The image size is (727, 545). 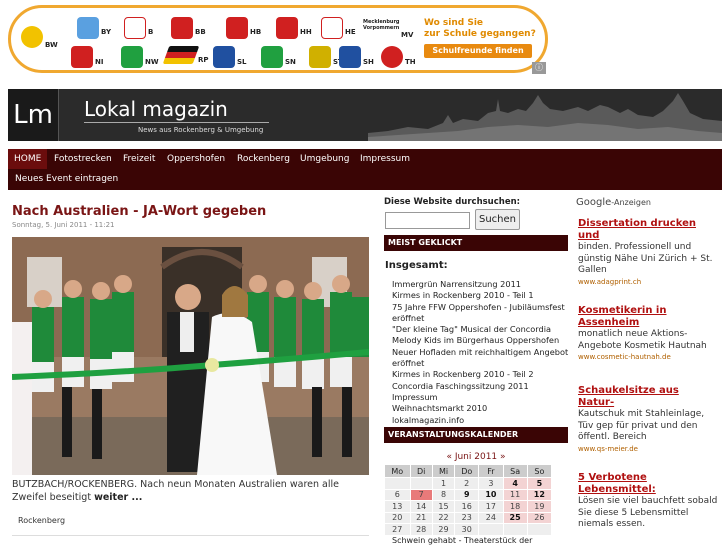 What do you see at coordinates (515, 506) in the screenshot?
I see `calendar-day: 18` at bounding box center [515, 506].